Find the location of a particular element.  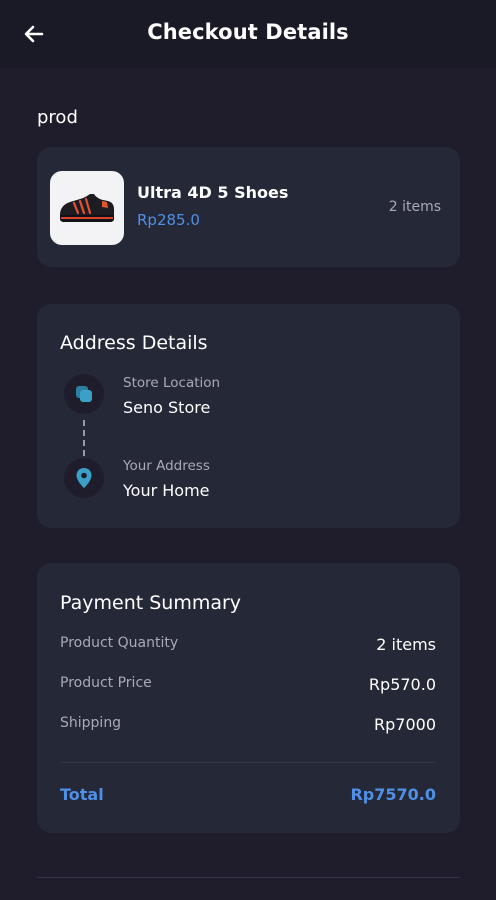

store-location-label: Store Location is located at coordinates (172, 383).